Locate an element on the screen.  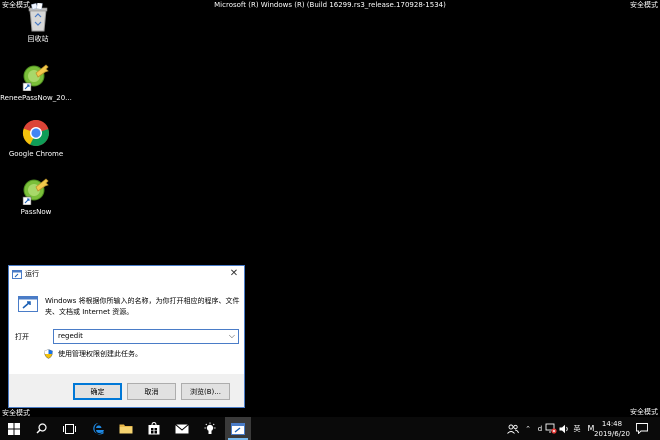
clock-time: 14:48 is located at coordinates (612, 424).